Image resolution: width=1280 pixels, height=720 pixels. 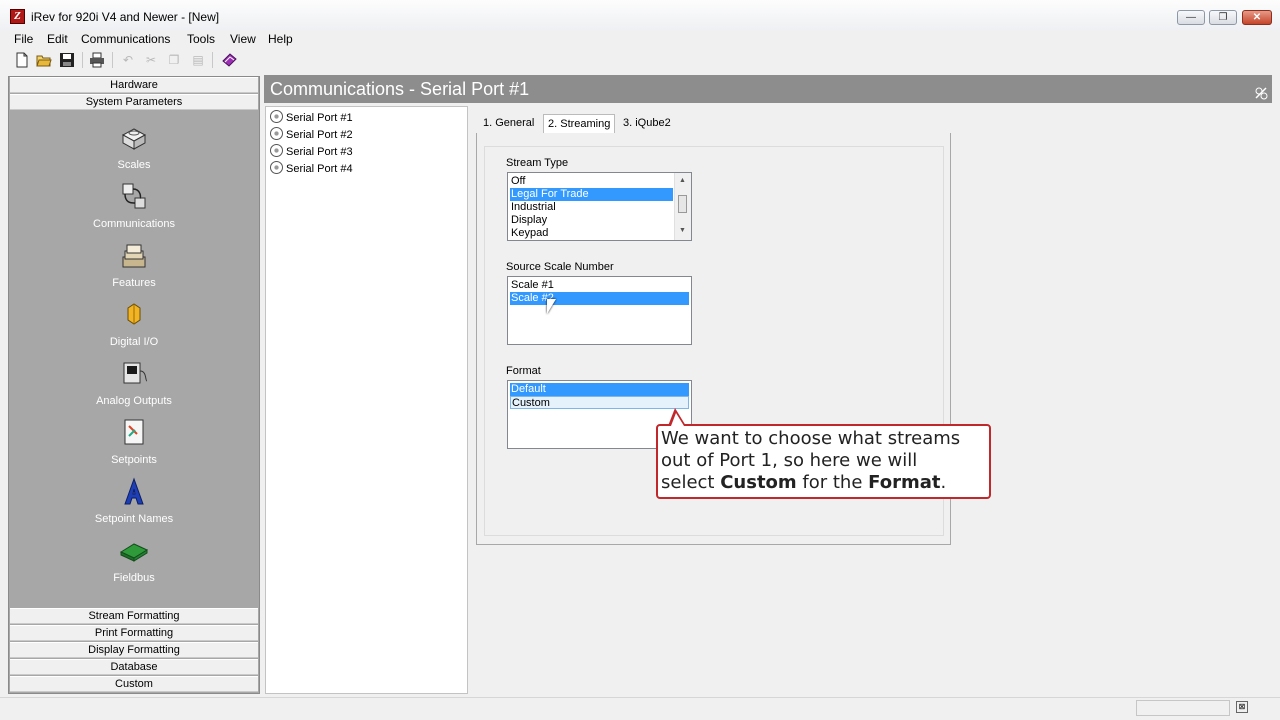 I want to click on section-custom: Custom, so click(x=134, y=684).